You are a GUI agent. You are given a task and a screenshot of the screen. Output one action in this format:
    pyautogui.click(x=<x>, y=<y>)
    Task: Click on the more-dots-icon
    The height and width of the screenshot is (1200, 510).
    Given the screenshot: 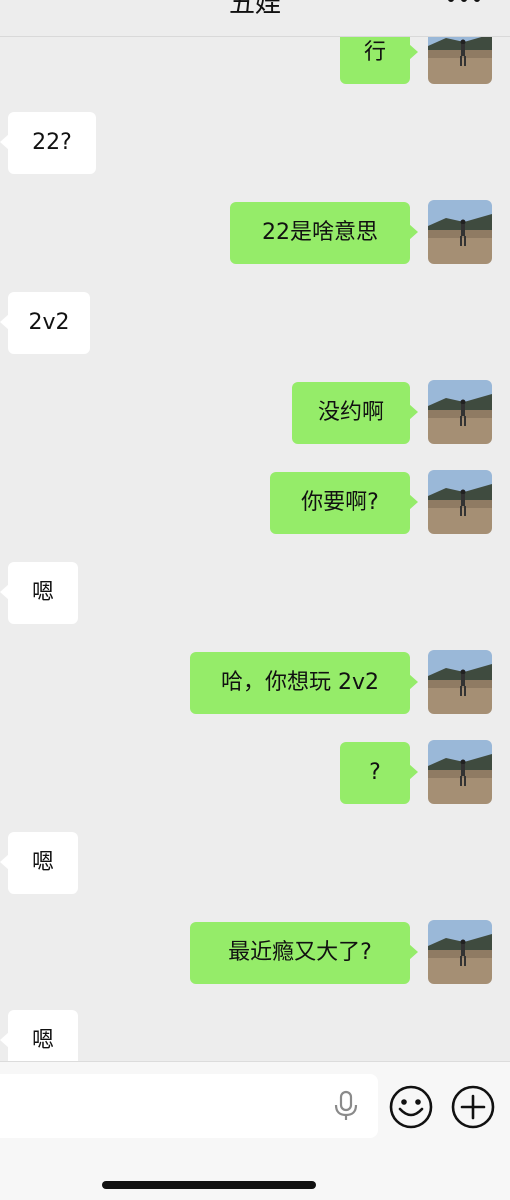 What is the action you would take?
    pyautogui.click(x=464, y=4)
    